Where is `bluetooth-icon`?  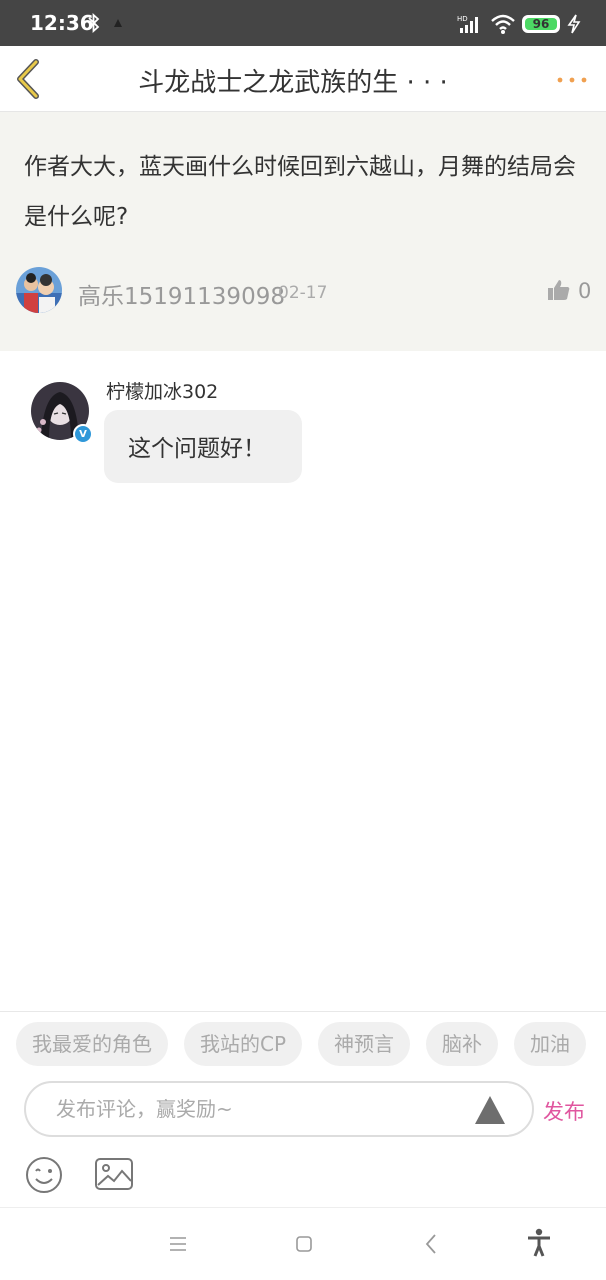
bluetooth-icon is located at coordinates (94, 23).